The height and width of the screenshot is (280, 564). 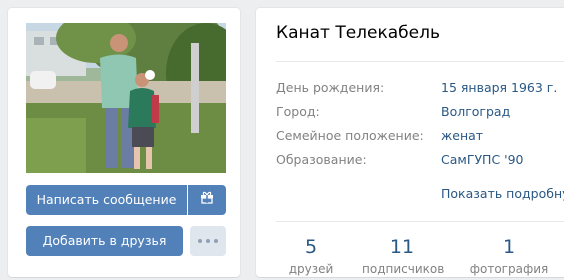 I want to click on counter-number: 11, so click(x=402, y=247).